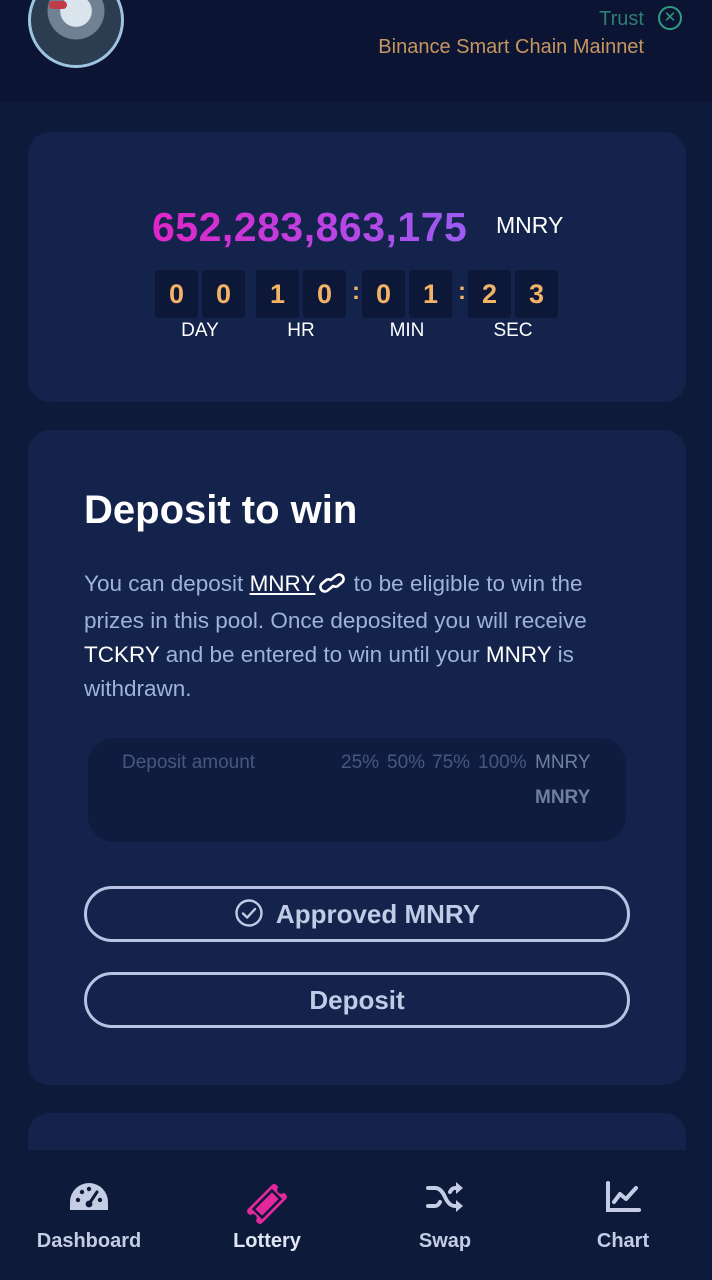 The image size is (712, 1280). Describe the element at coordinates (267, 1206) in the screenshot. I see `ticket-icon` at that location.